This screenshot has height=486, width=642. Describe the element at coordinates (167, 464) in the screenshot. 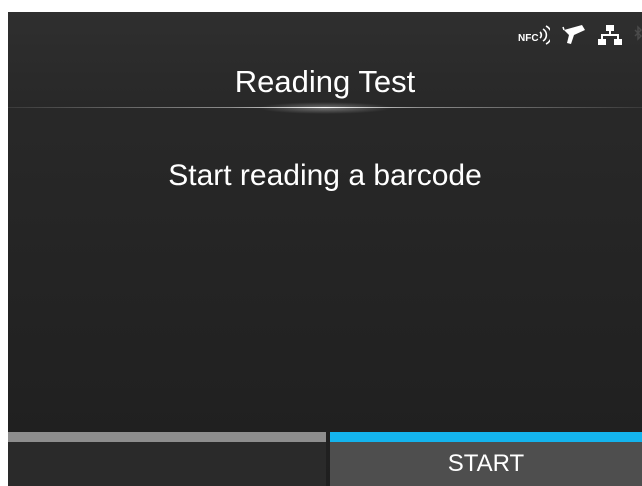

I see `left-softkey-label` at that location.